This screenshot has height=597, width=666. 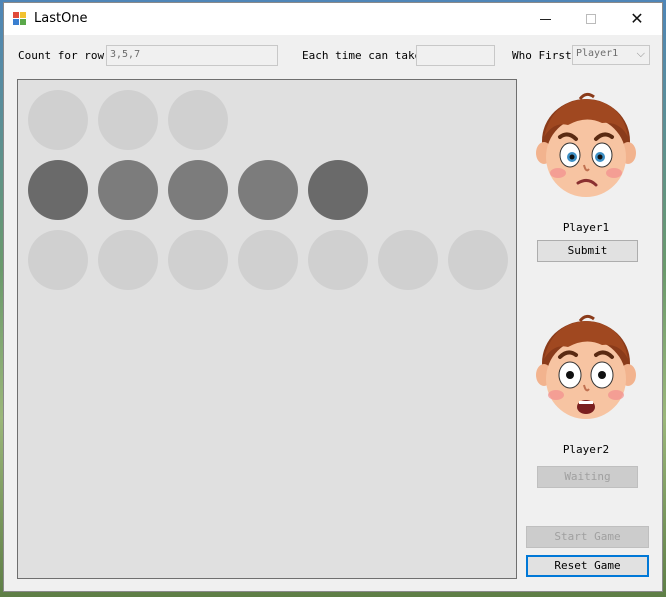 I want to click on minimize-button, so click(x=545, y=19).